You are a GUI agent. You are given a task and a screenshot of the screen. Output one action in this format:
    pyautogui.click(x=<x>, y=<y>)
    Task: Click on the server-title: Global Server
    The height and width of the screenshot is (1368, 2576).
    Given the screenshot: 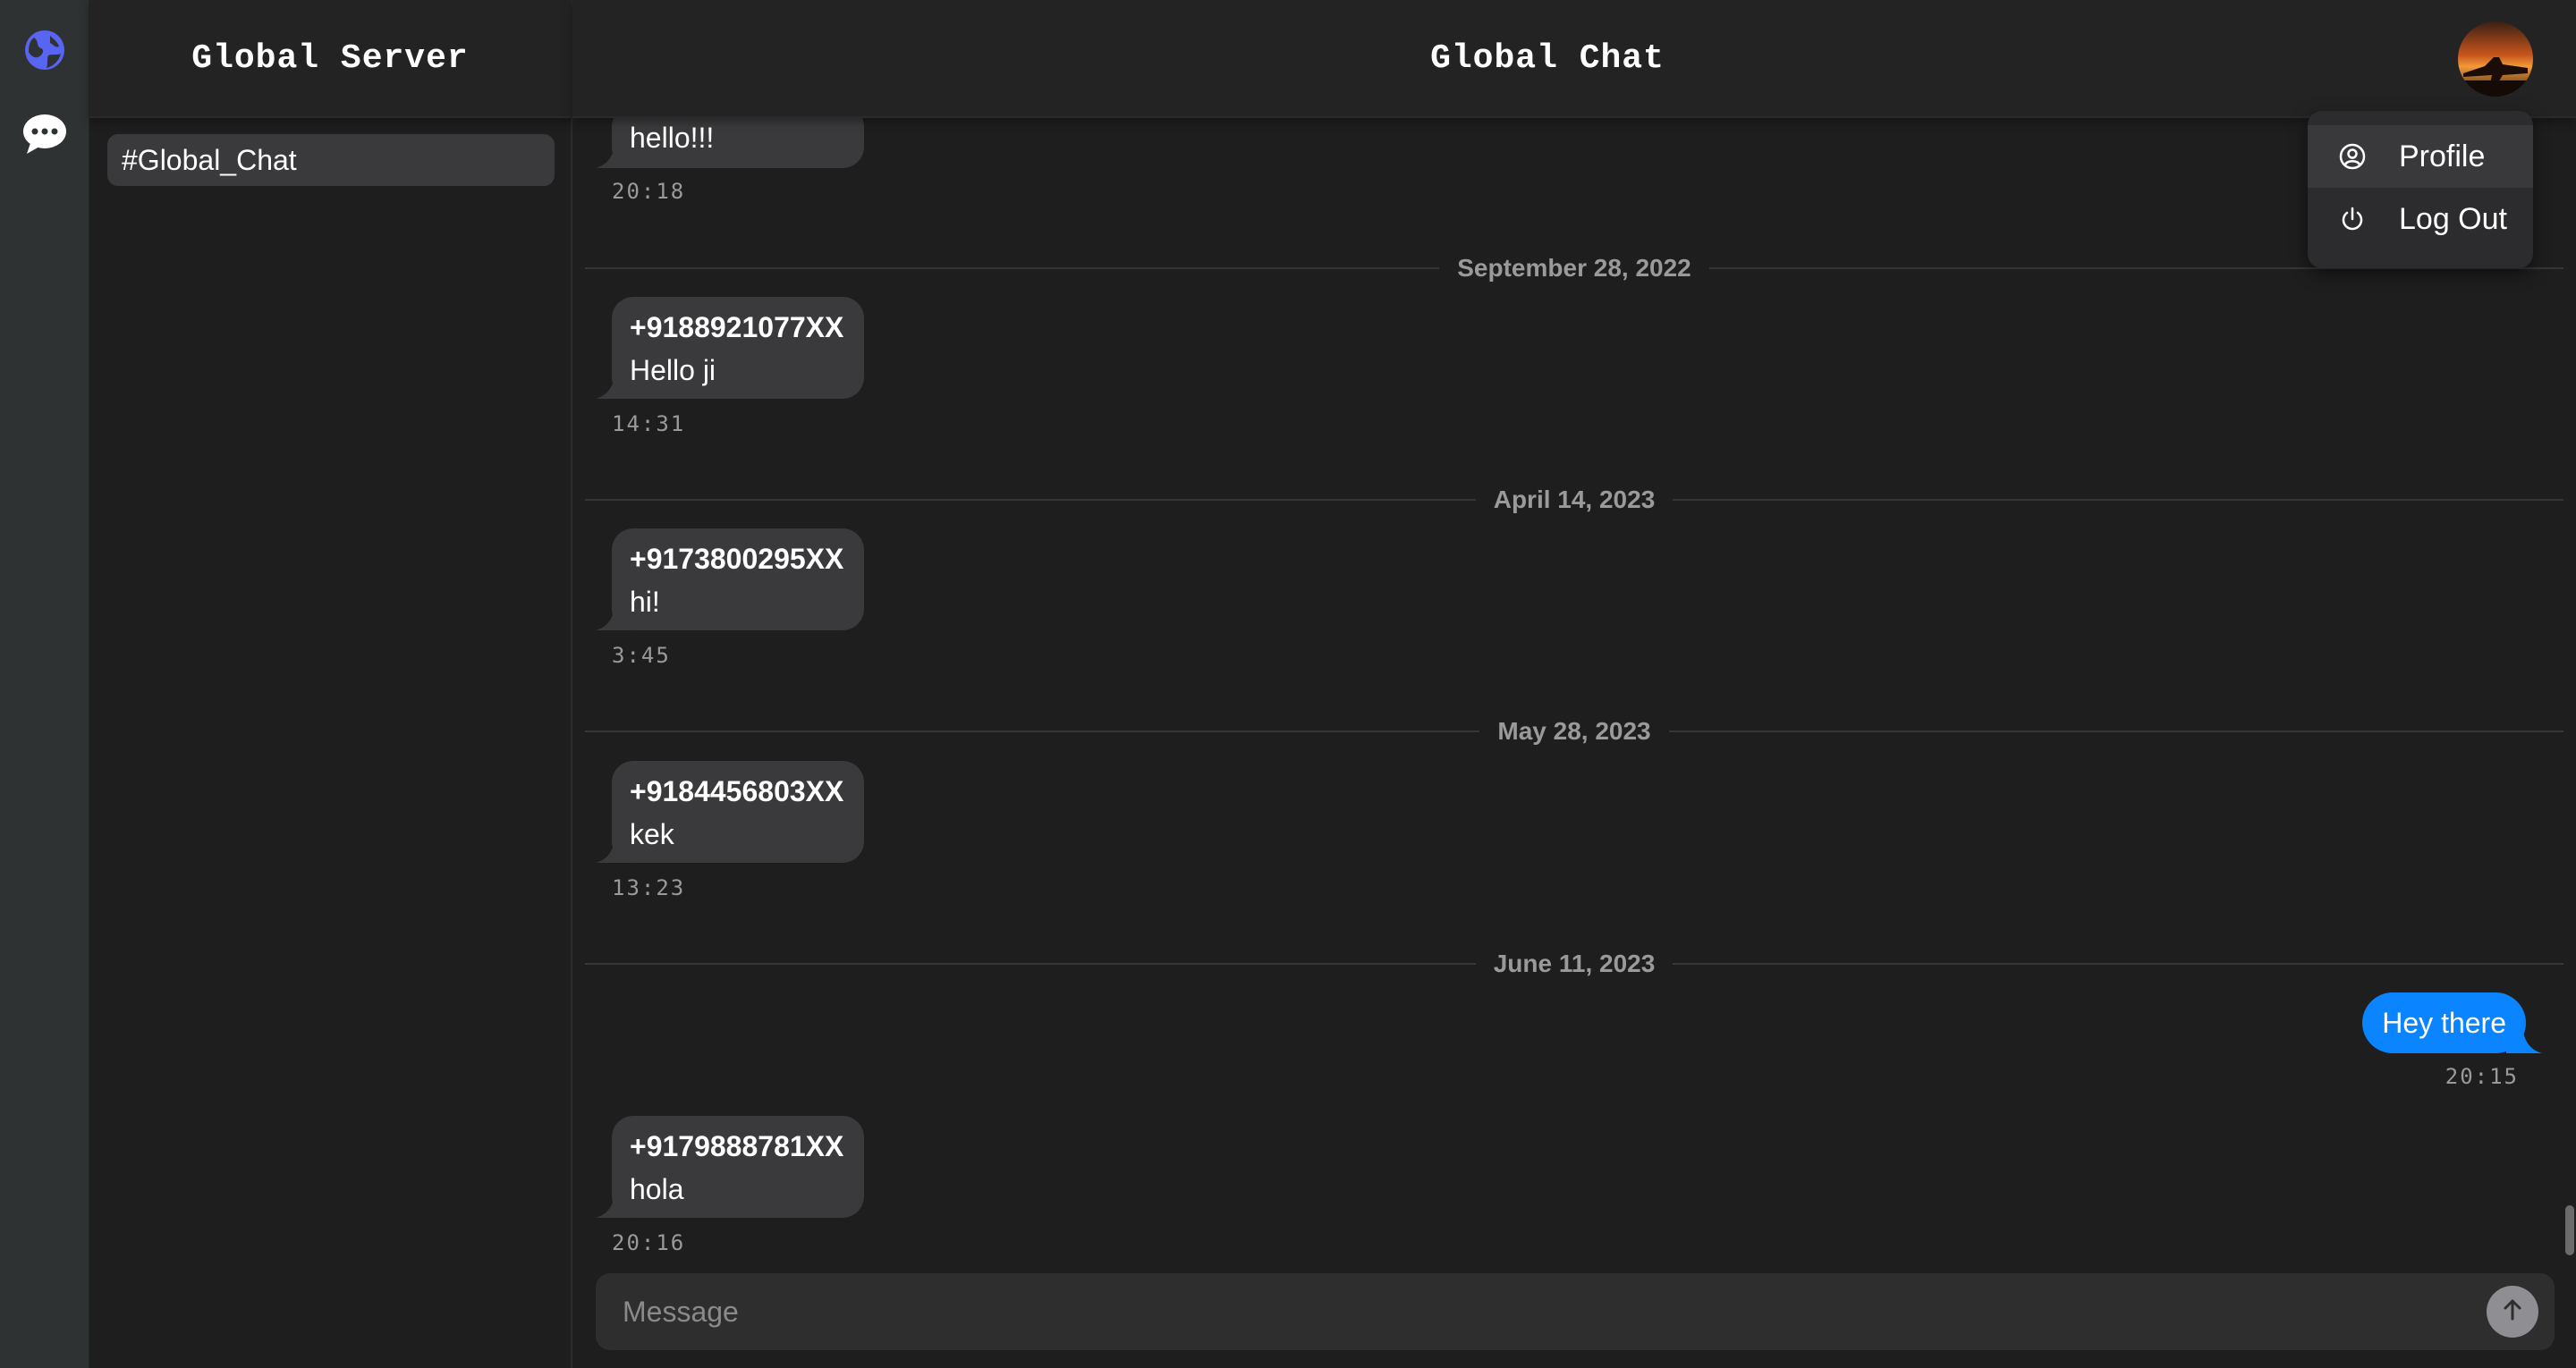 What is the action you would take?
    pyautogui.click(x=330, y=58)
    